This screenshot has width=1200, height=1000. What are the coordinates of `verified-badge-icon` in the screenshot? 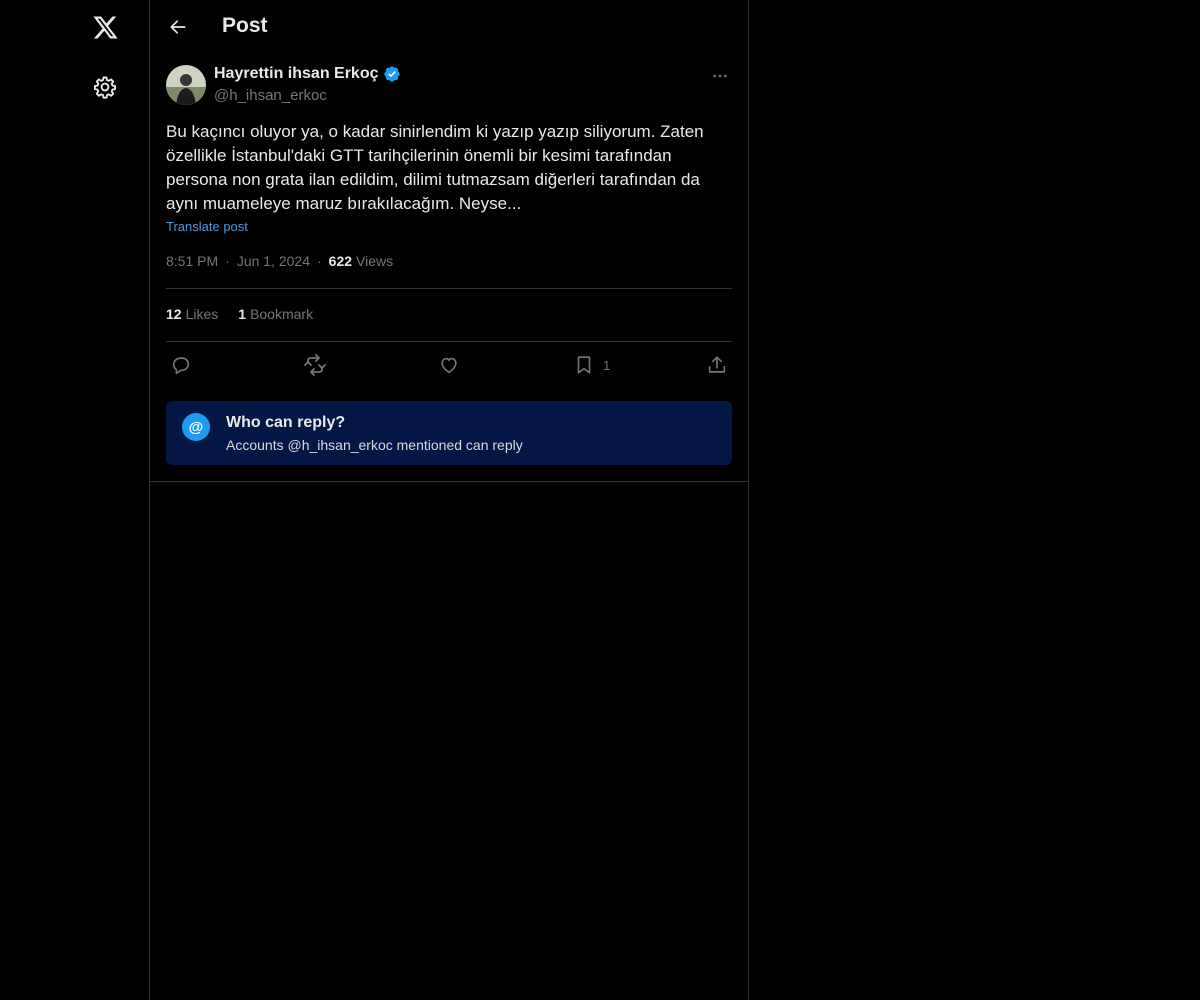 It's located at (392, 74).